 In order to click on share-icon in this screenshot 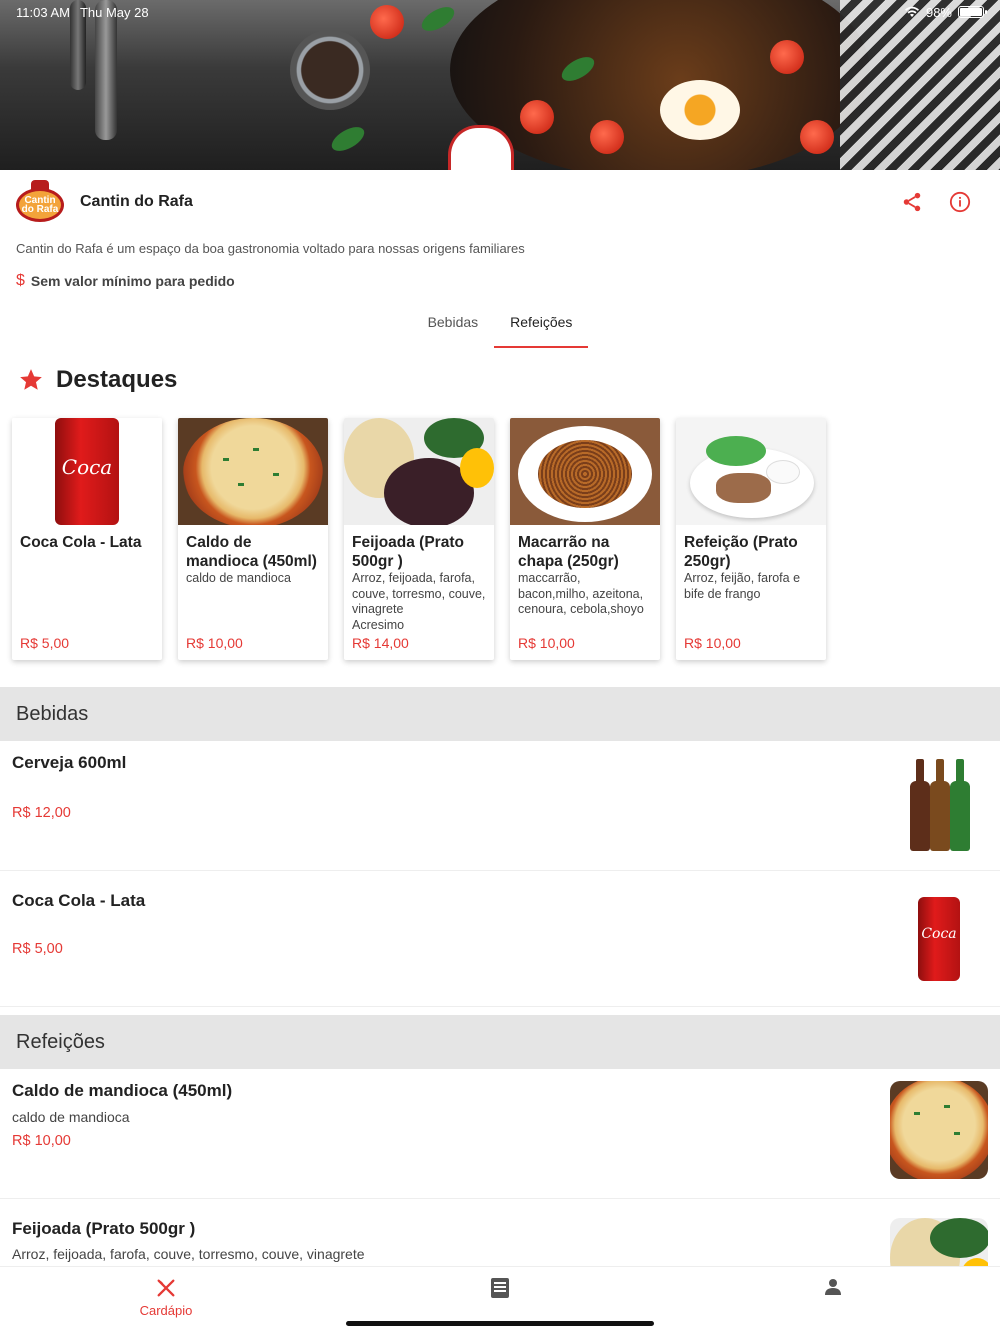, I will do `click(912, 202)`.